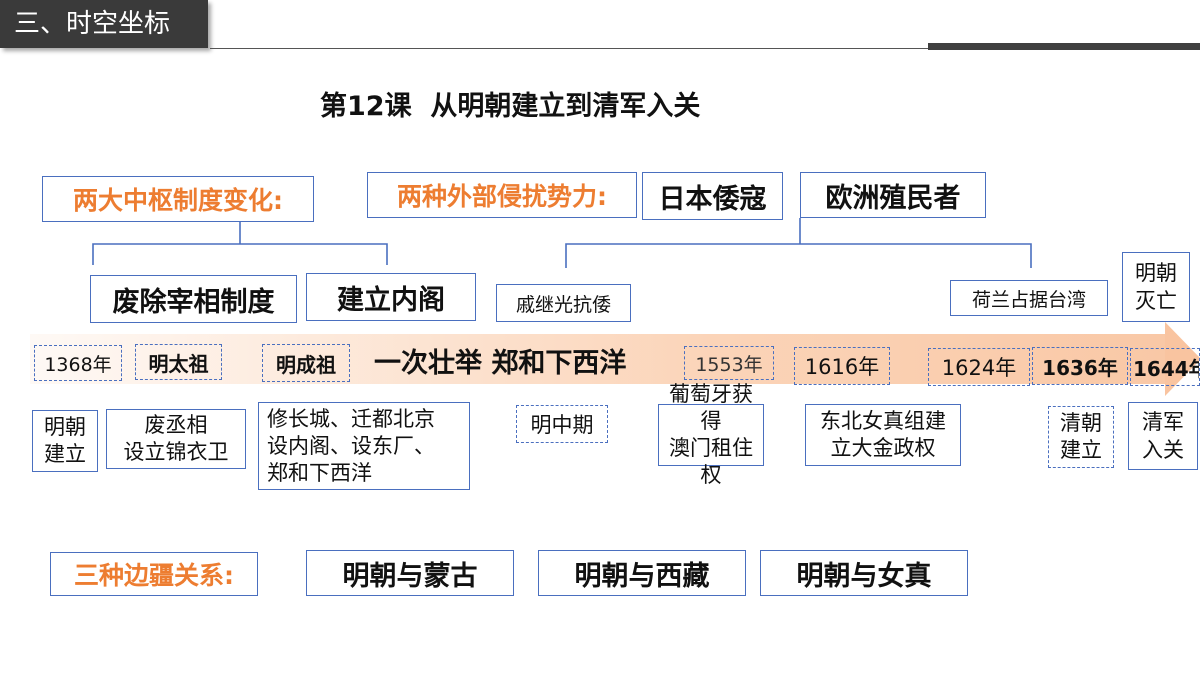 The width and height of the screenshot is (1200, 675). What do you see at coordinates (65, 441) in the screenshot?
I see `event-ming-founded: 明朝 建立` at bounding box center [65, 441].